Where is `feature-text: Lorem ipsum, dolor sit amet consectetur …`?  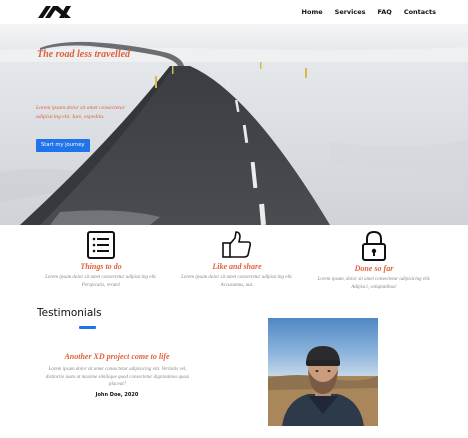
feature-text: Lorem ipsum, dolor sit amet consectetur … is located at coordinates (374, 283).